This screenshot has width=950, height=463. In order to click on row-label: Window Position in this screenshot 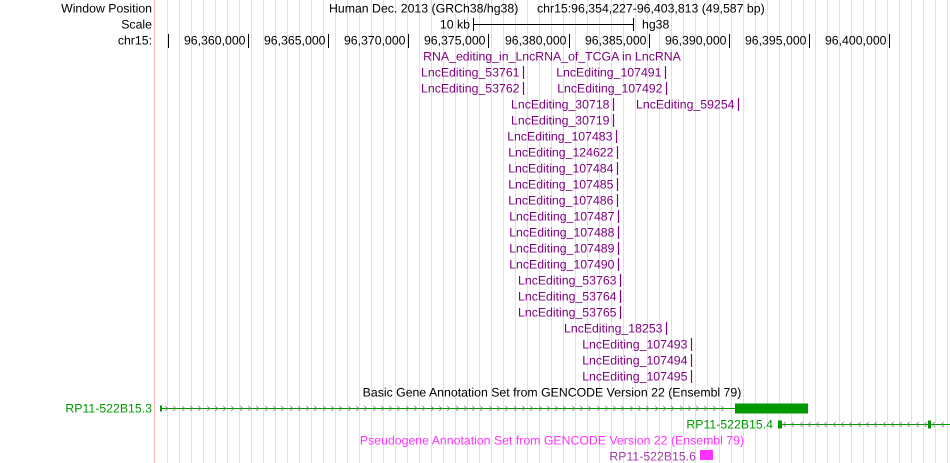, I will do `click(106, 9)`.